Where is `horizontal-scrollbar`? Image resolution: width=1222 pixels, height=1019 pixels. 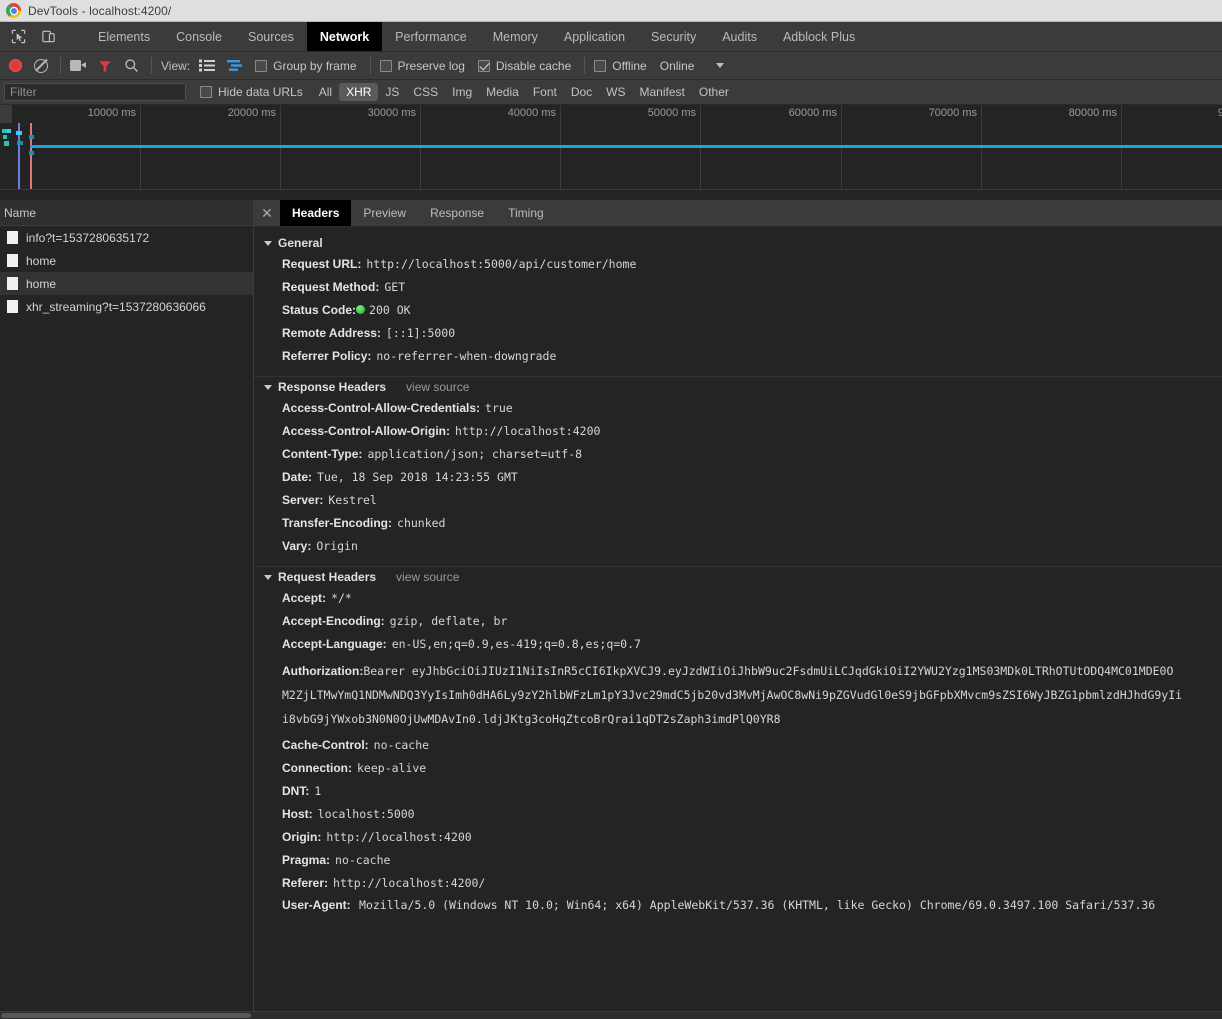 horizontal-scrollbar is located at coordinates (611, 1015).